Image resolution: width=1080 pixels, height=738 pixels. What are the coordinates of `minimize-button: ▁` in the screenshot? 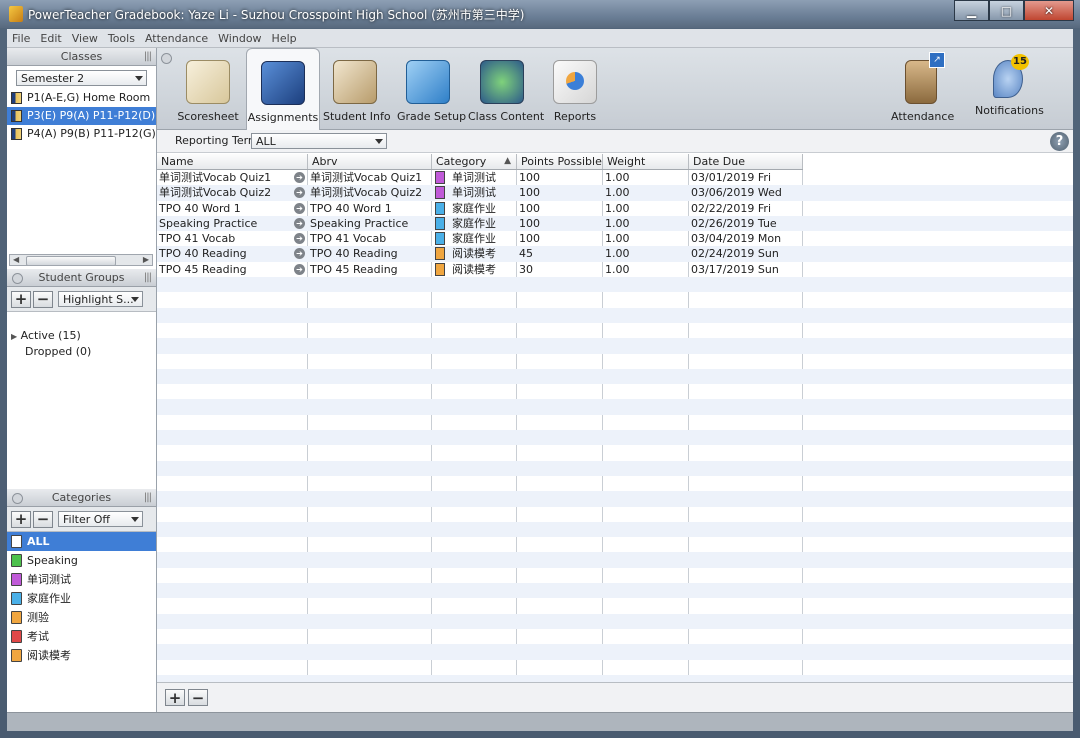 It's located at (971, 10).